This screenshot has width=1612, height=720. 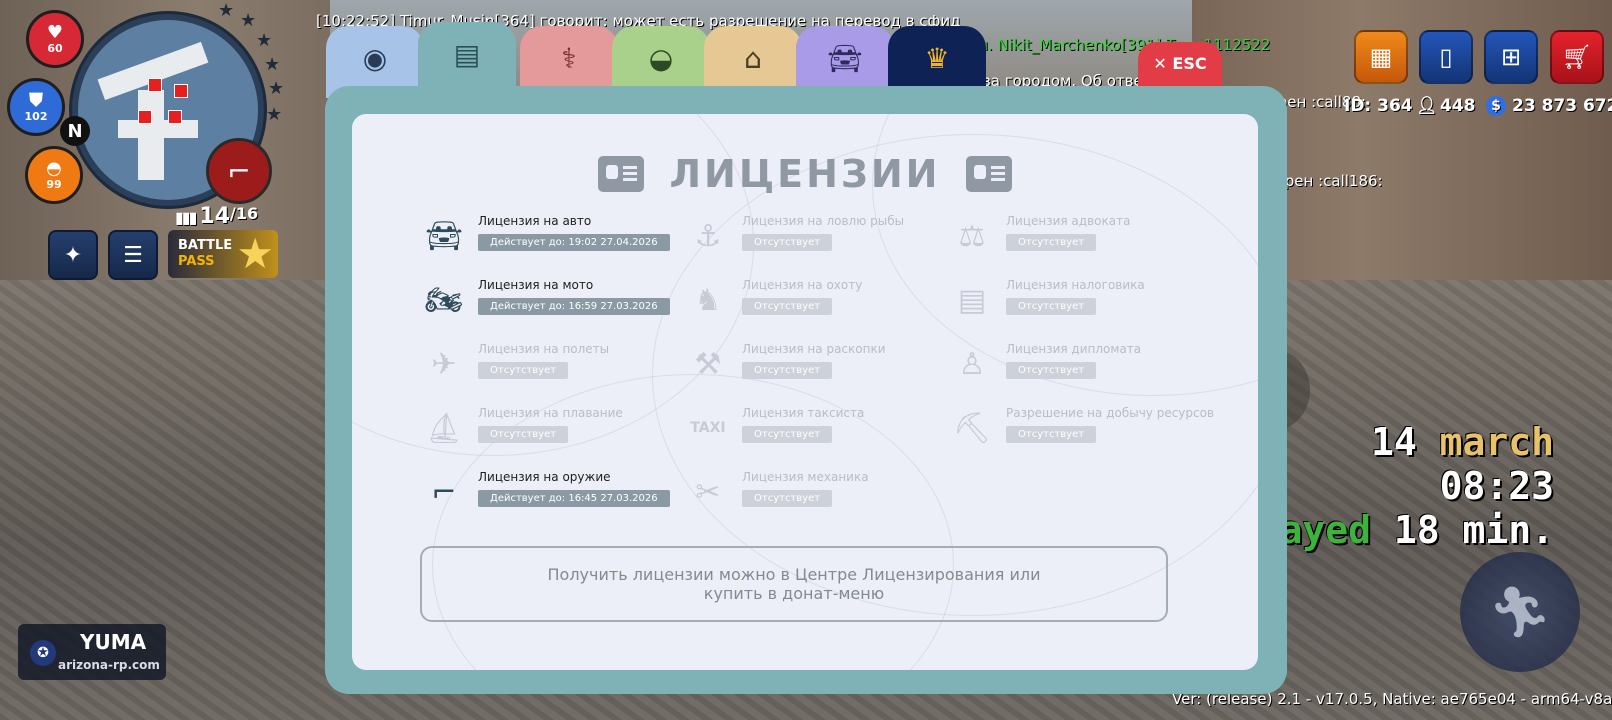 What do you see at coordinates (1110, 413) in the screenshot?
I see `license-name: Разрешение на добычу ресурсов` at bounding box center [1110, 413].